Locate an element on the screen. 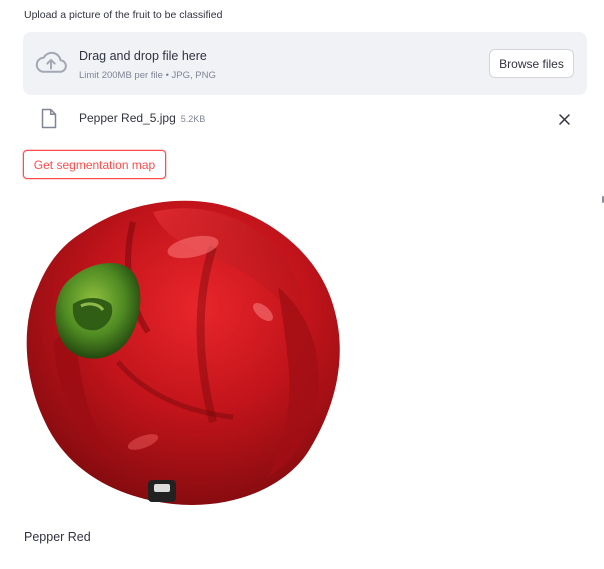 This screenshot has width=604, height=569. dropzone-limit: Limit 200MB per file • JPG, PNG is located at coordinates (147, 75).